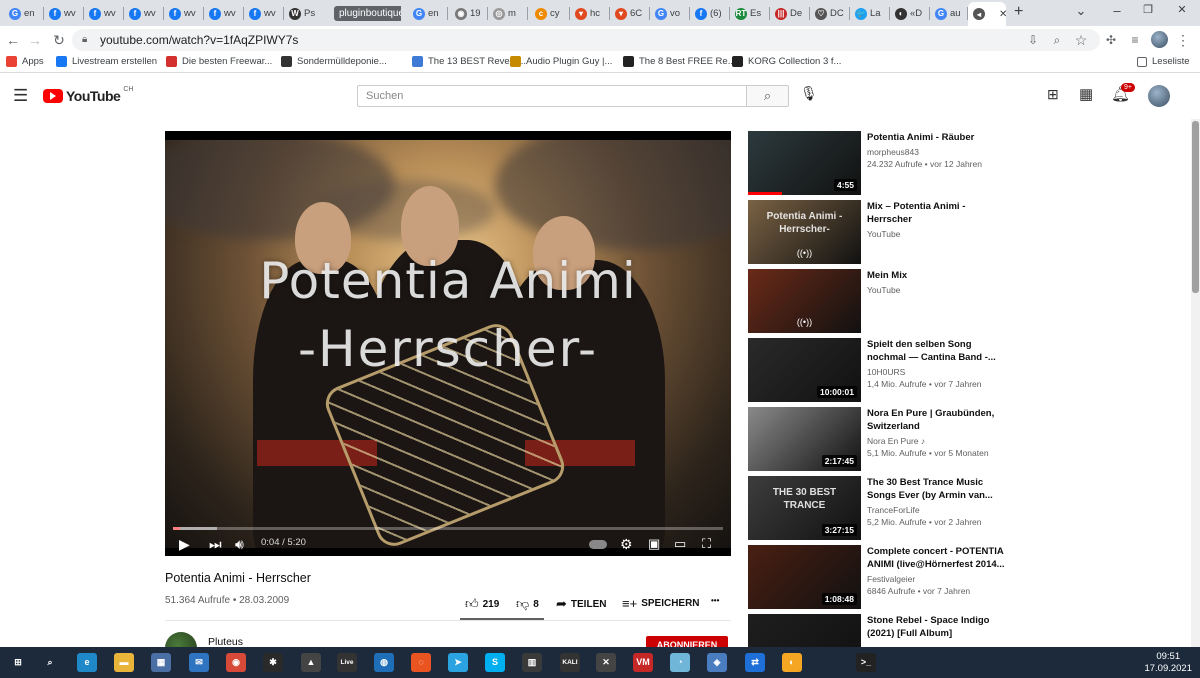 This screenshot has width=1200, height=678. I want to click on video-thumbnail: 10:00:01, so click(804, 370).